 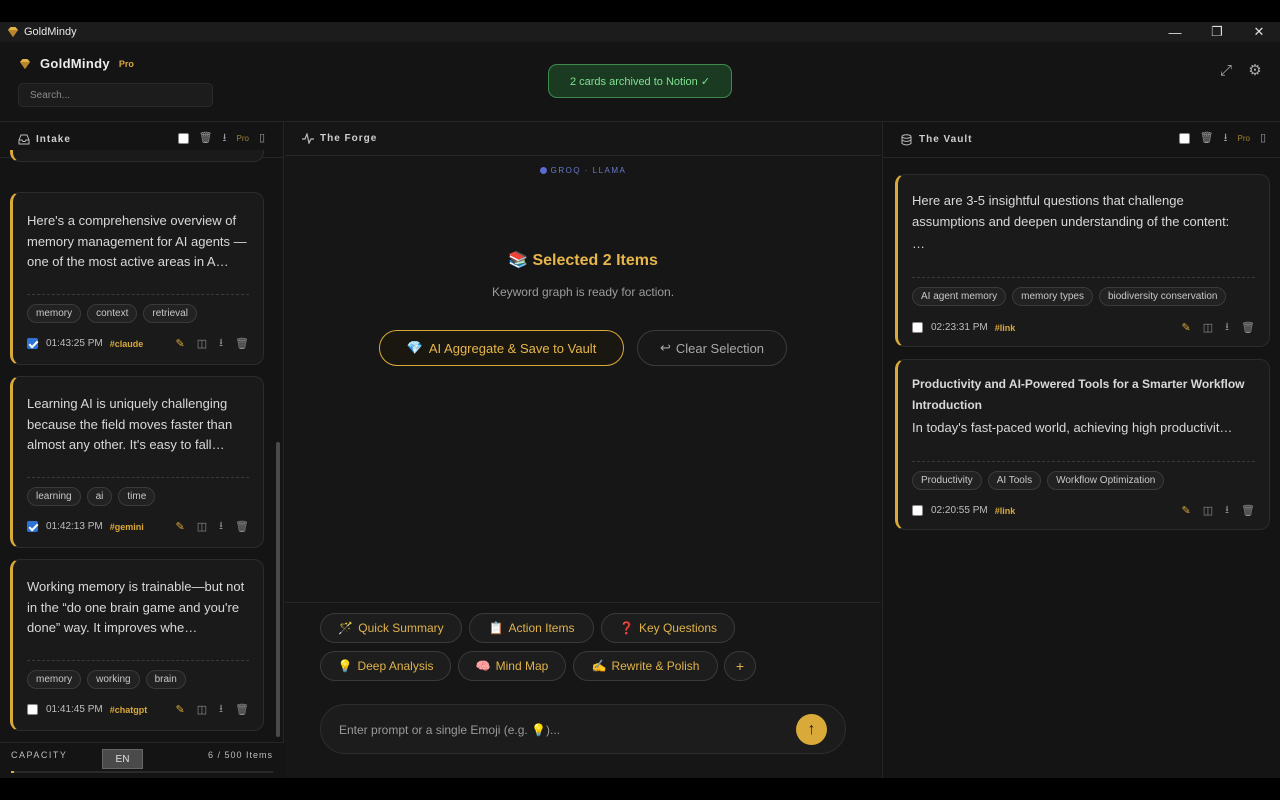 What do you see at coordinates (385, 666) in the screenshot?
I see `deep-analysis-chip: 💡 Deep Analysis` at bounding box center [385, 666].